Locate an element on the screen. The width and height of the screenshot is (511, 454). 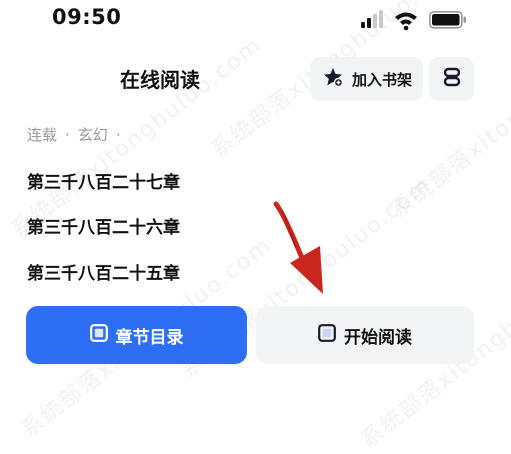
table-of-contents-button: 章节目录 is located at coordinates (136, 335).